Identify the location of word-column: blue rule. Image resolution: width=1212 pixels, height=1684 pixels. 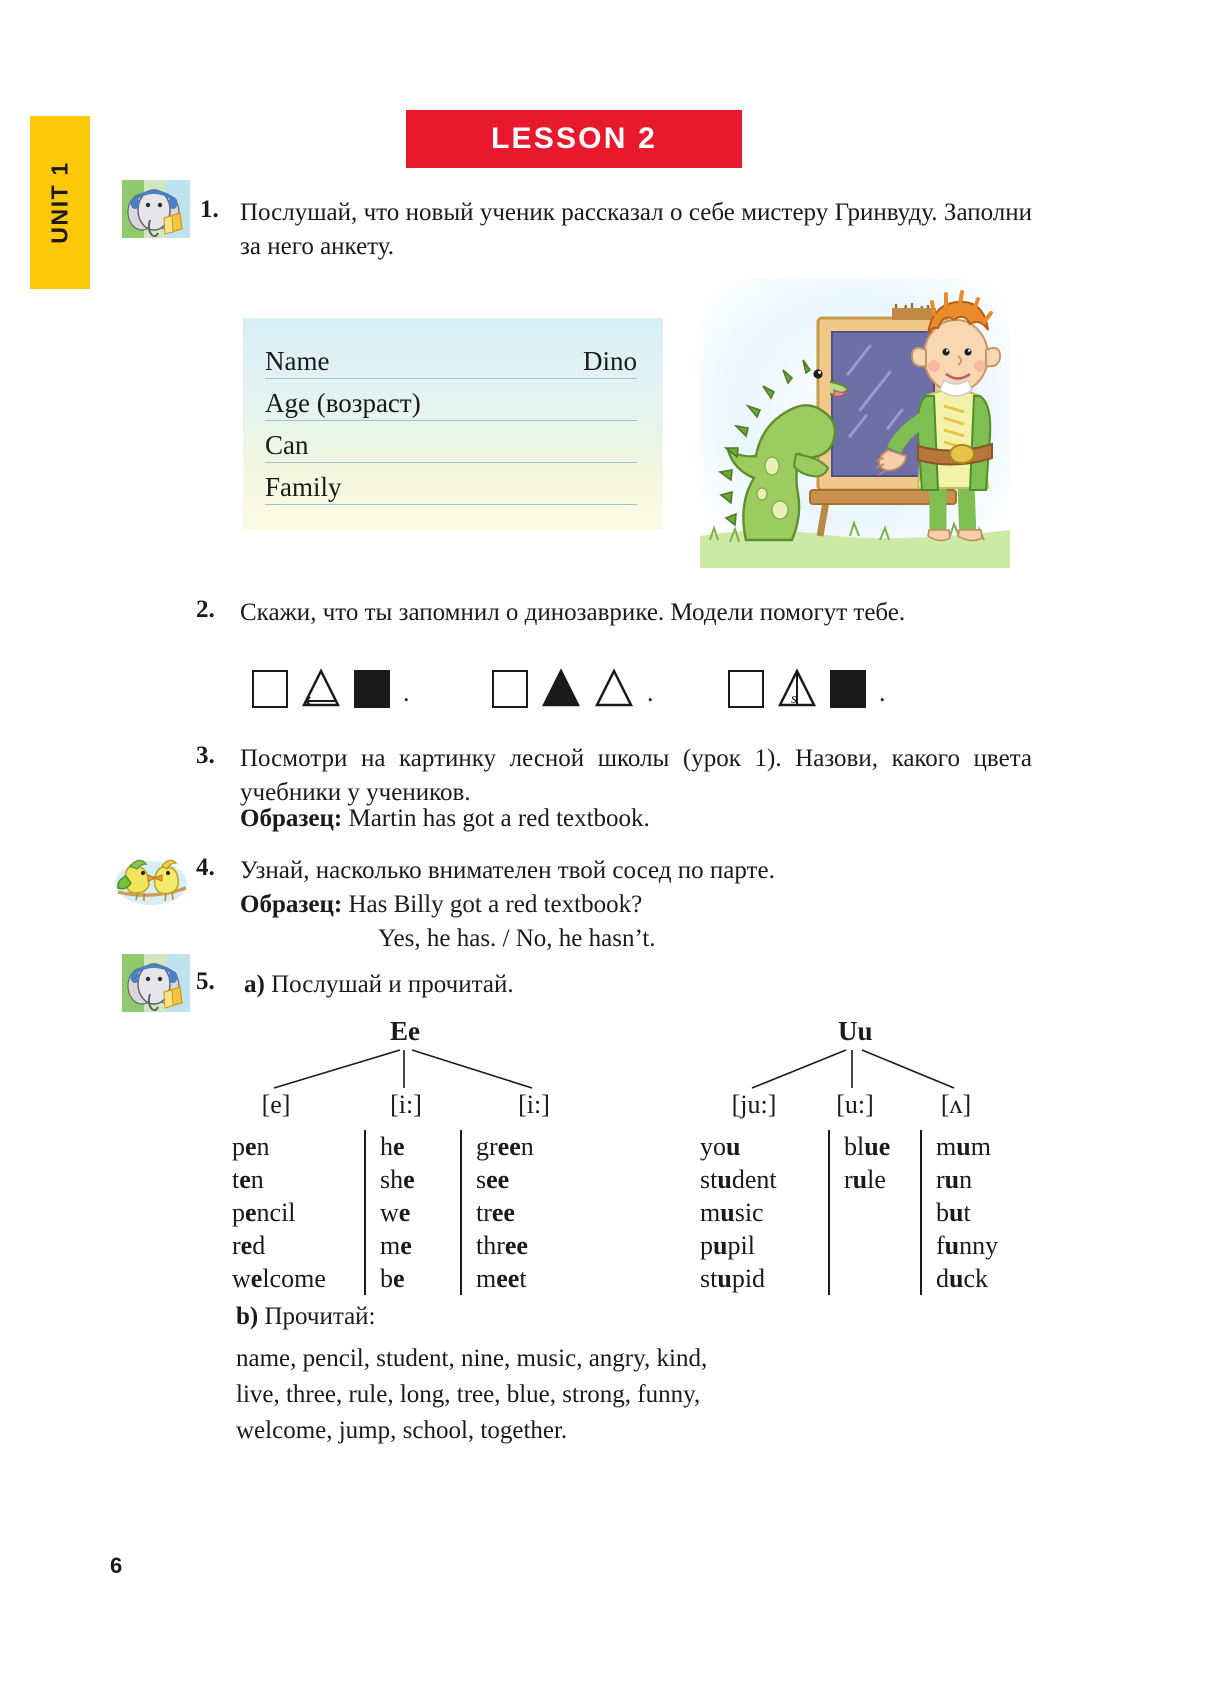
(874, 1213).